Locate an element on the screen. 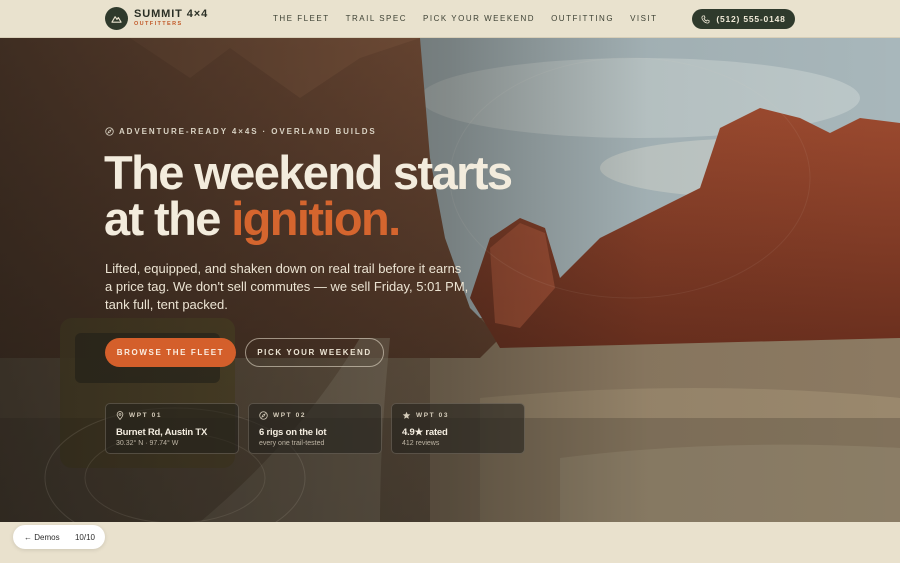 The image size is (900, 563). waypoint-sub: 30.32° N · 97.74° W is located at coordinates (147, 443).